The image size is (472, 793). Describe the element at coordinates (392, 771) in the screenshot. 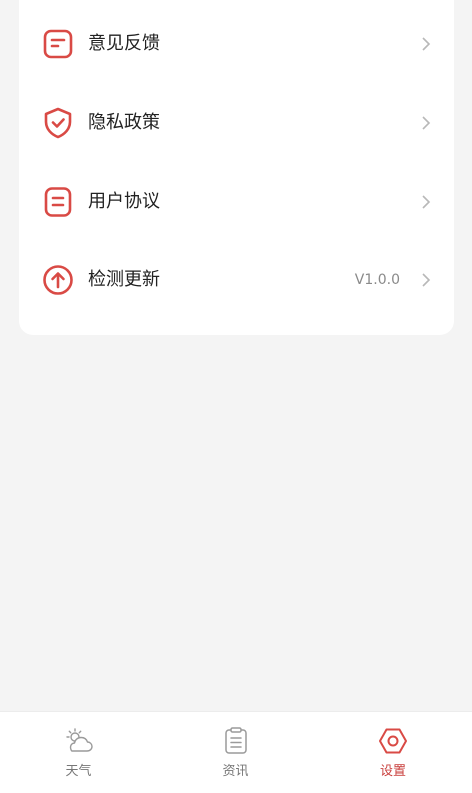

I see `tab-label: 设置` at that location.